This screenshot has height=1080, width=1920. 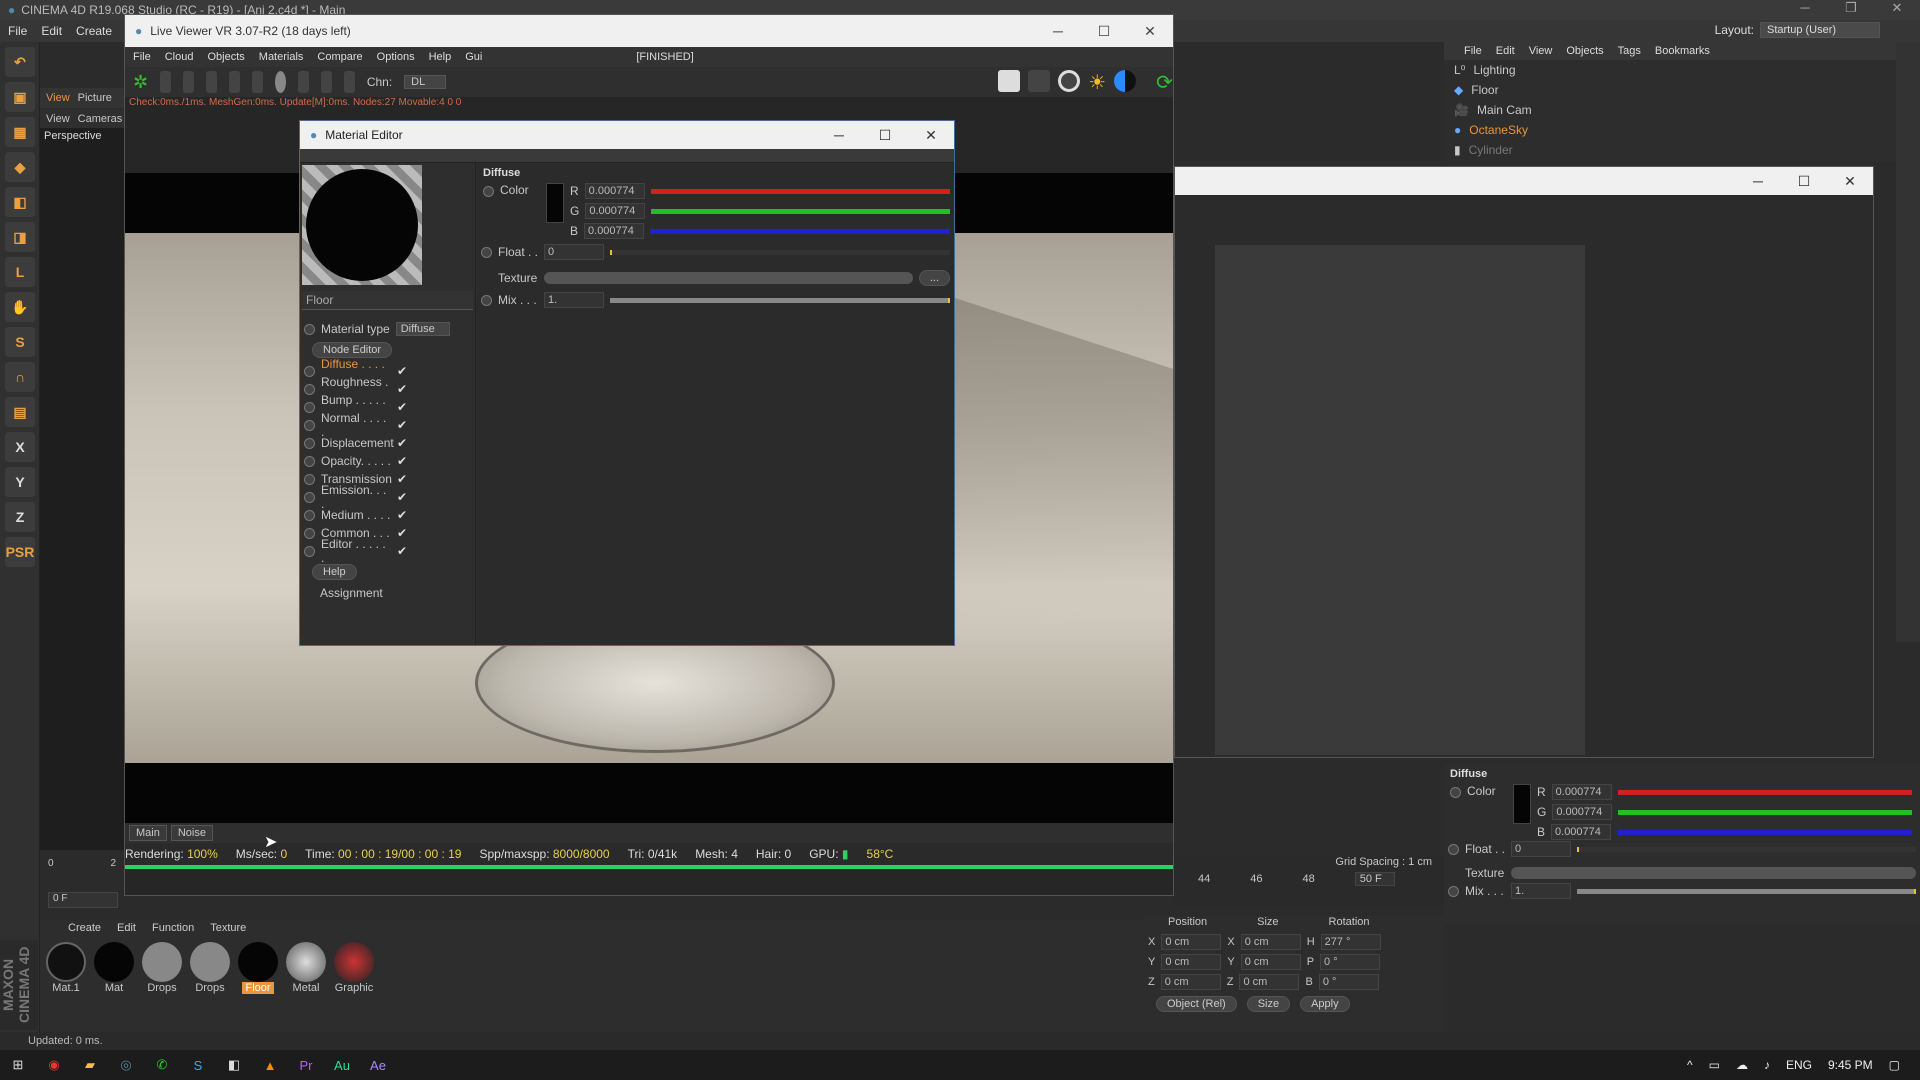 I want to click on lv-menu-objects: Objects, so click(x=225, y=57).